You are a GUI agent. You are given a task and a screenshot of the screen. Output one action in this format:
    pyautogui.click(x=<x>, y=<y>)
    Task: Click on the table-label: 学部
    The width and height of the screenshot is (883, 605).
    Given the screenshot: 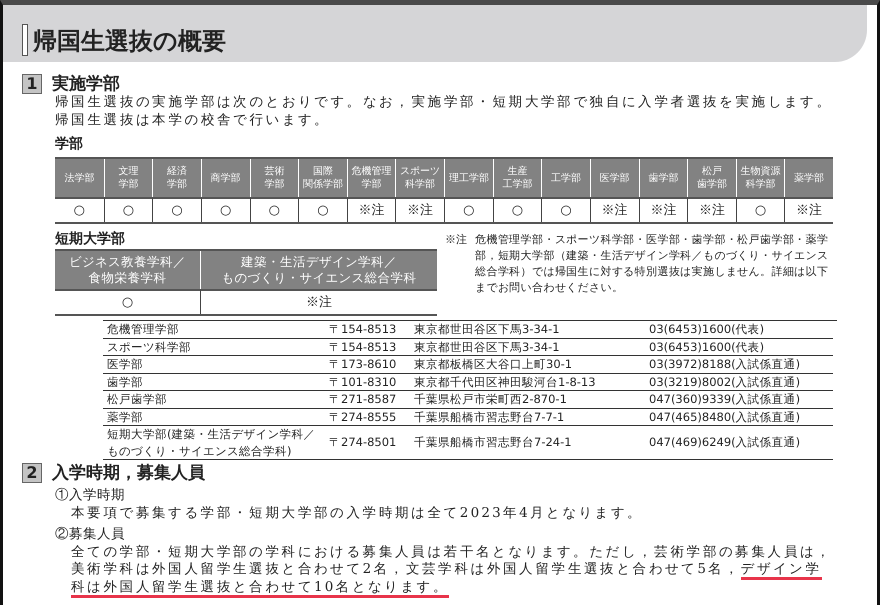 What is the action you would take?
    pyautogui.click(x=69, y=144)
    